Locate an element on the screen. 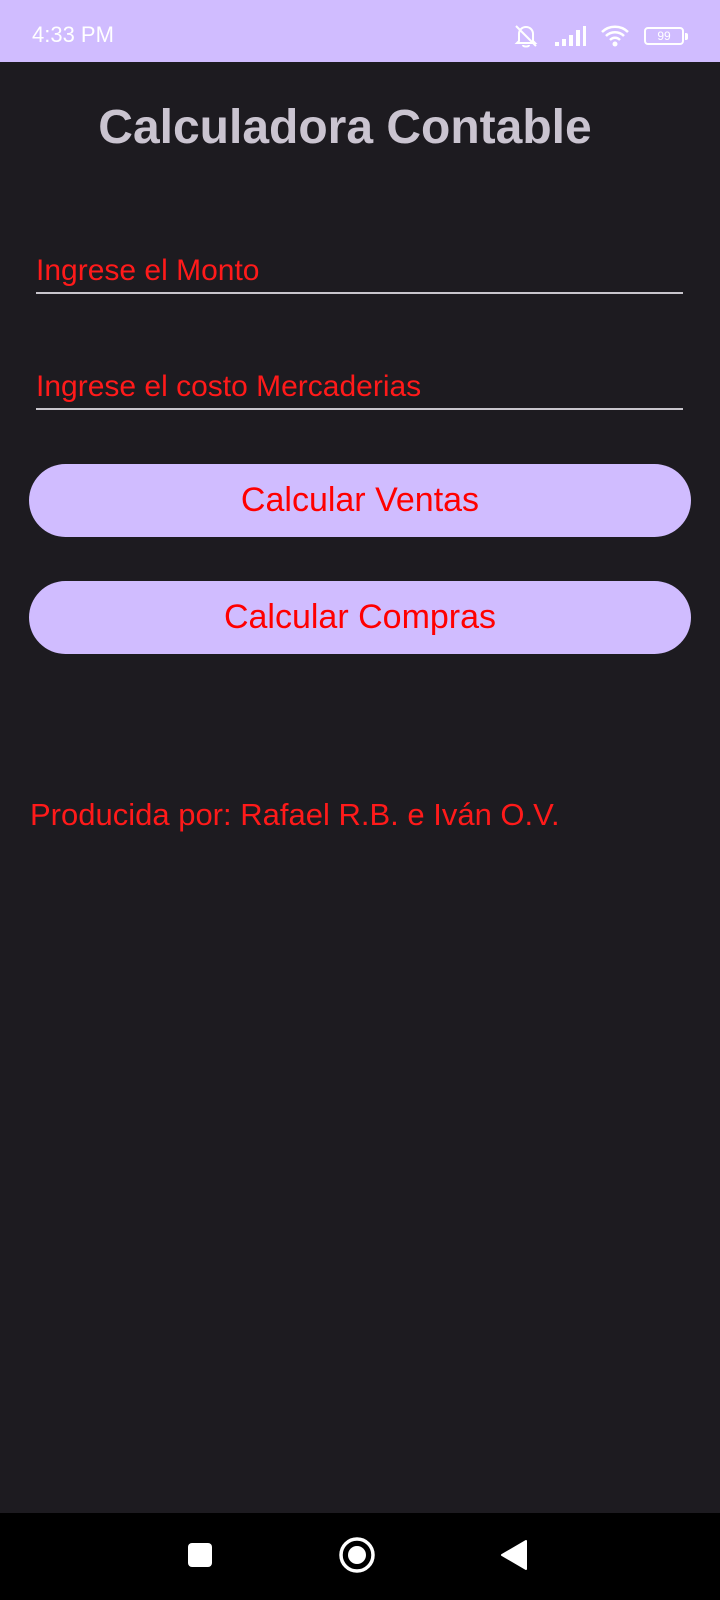 This screenshot has width=720, height=1600. navigation-bar is located at coordinates (360, 1556).